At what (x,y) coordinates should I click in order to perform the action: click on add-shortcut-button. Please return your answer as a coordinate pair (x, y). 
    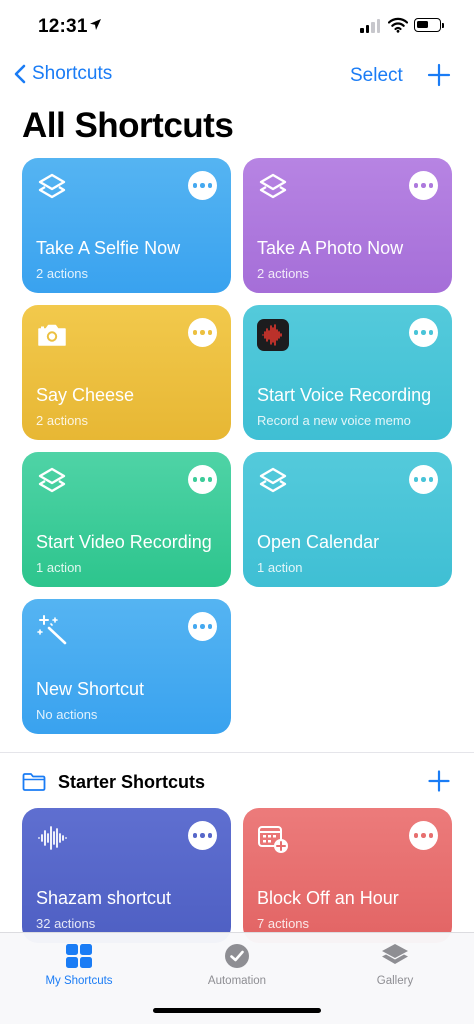
    Looking at the image, I should click on (439, 75).